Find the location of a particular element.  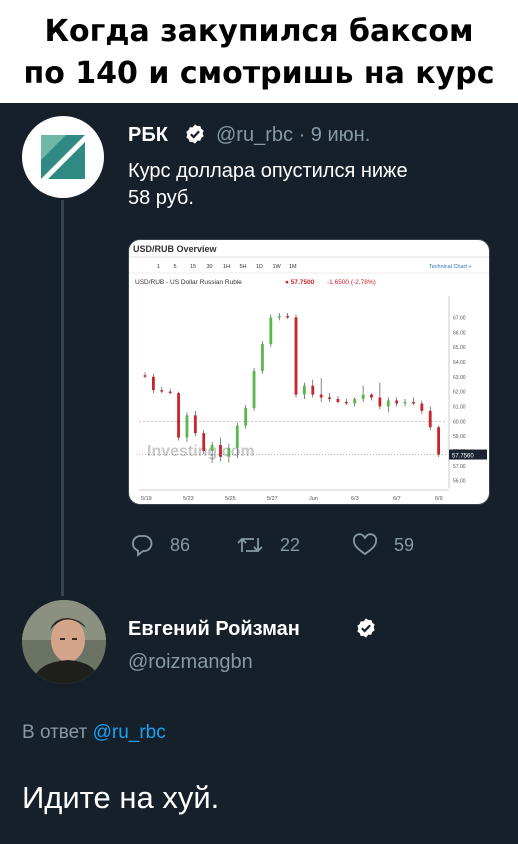

thread-connector-line is located at coordinates (62, 398).